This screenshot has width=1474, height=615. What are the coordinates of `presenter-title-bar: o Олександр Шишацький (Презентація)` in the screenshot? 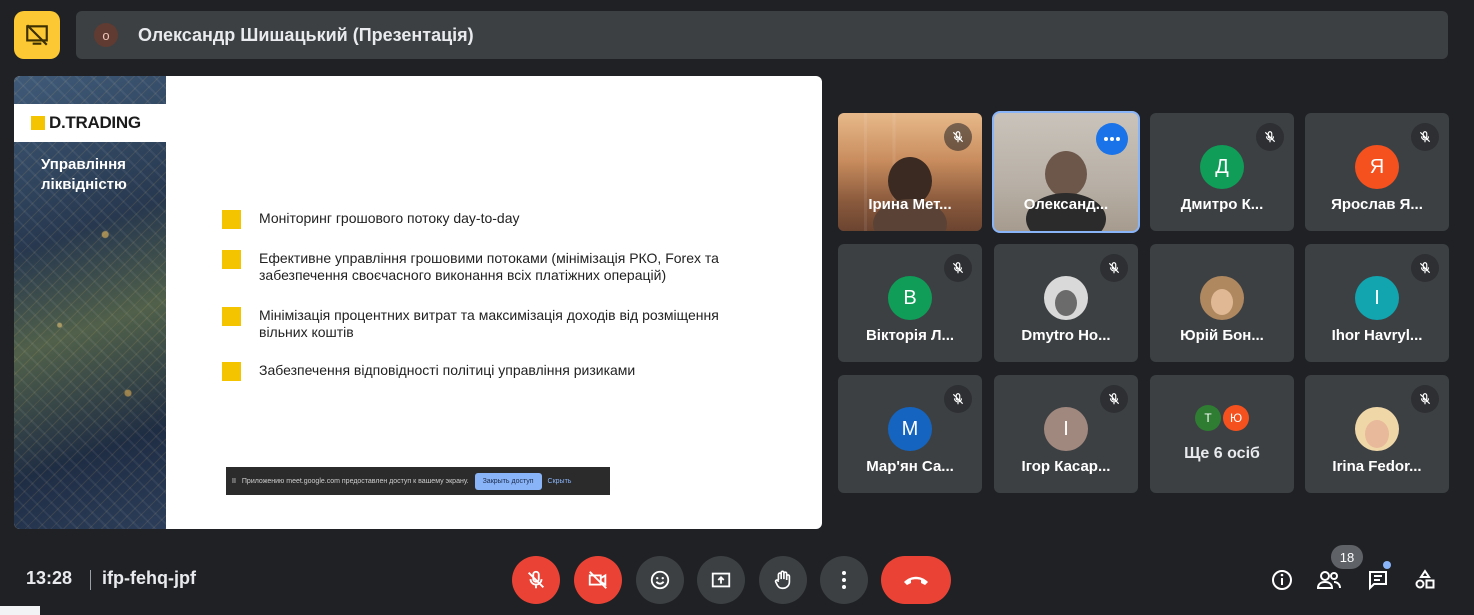 It's located at (762, 35).